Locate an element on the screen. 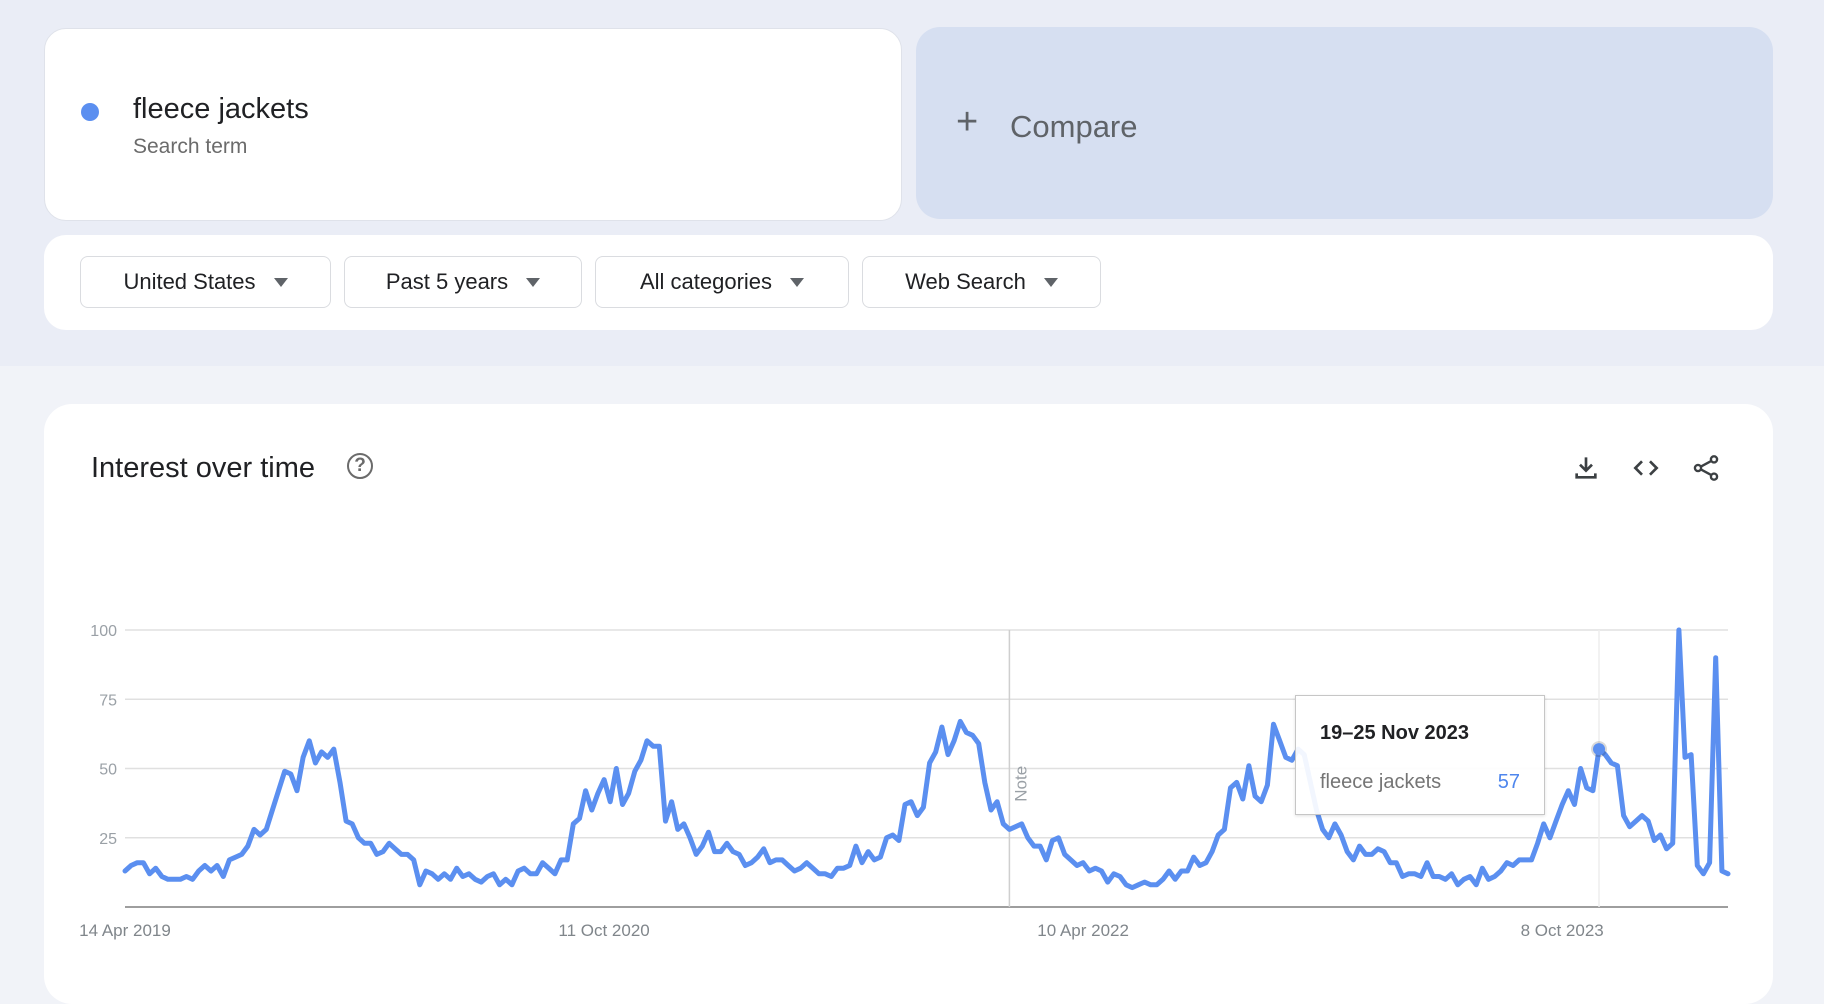  y-tick-label: 25 is located at coordinates (108, 839).